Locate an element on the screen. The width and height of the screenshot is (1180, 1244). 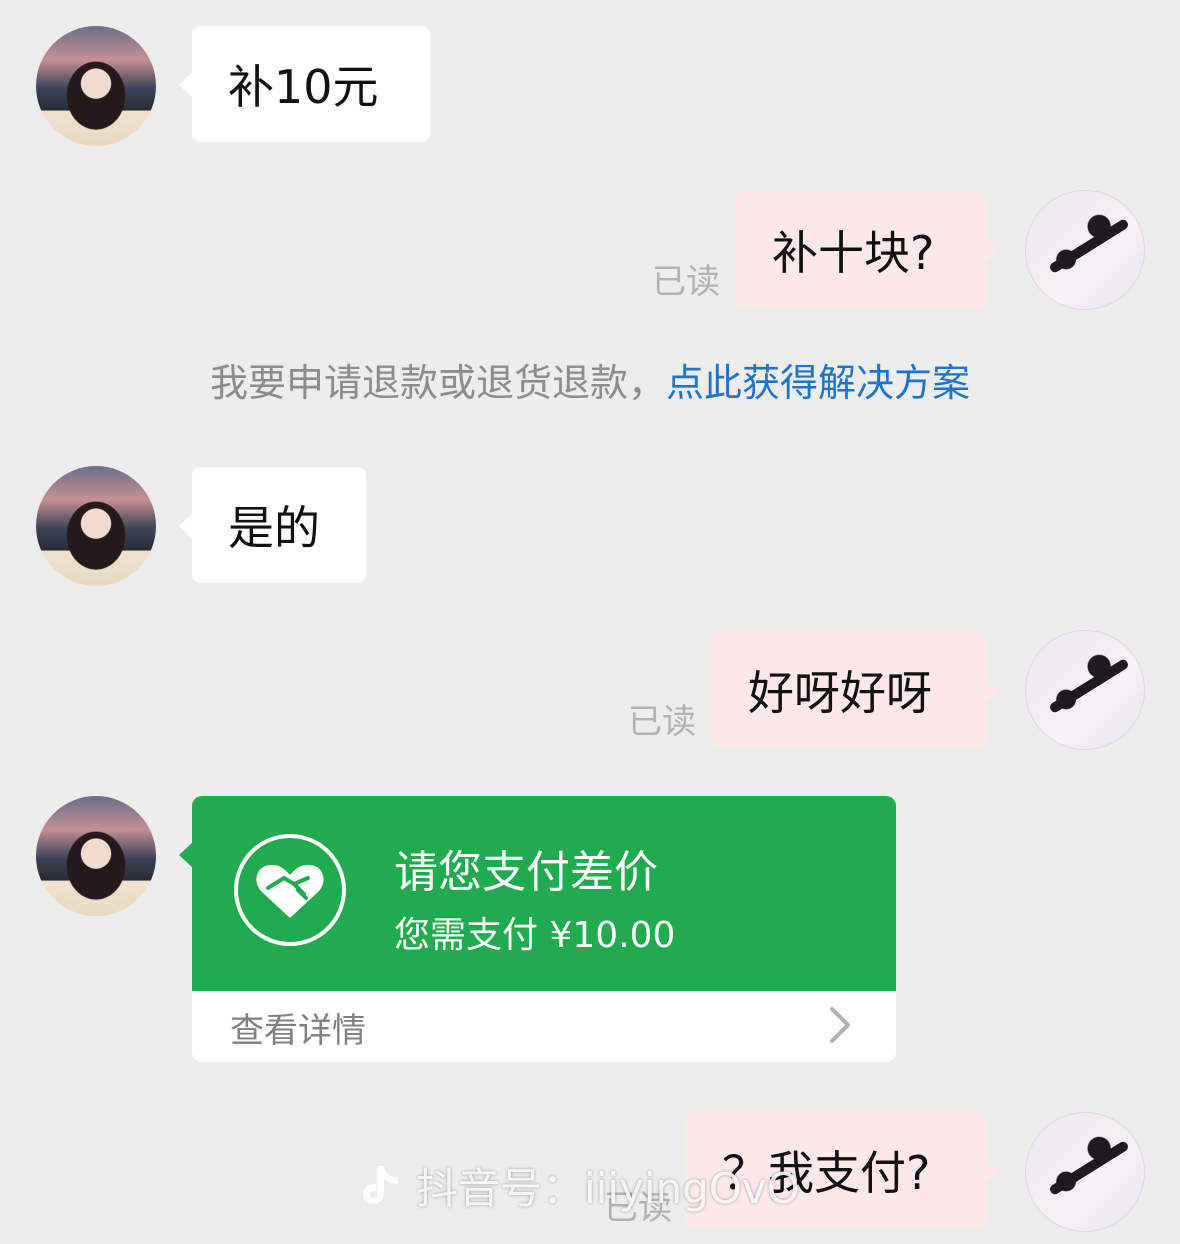
watermark-text: 抖音号：iiiyingOvO is located at coordinates (608, 1188).